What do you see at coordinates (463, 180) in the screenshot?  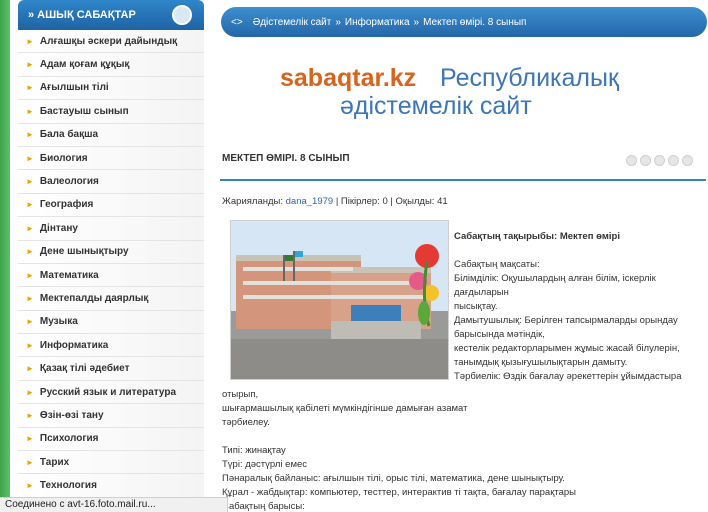 I see `title-divider` at bounding box center [463, 180].